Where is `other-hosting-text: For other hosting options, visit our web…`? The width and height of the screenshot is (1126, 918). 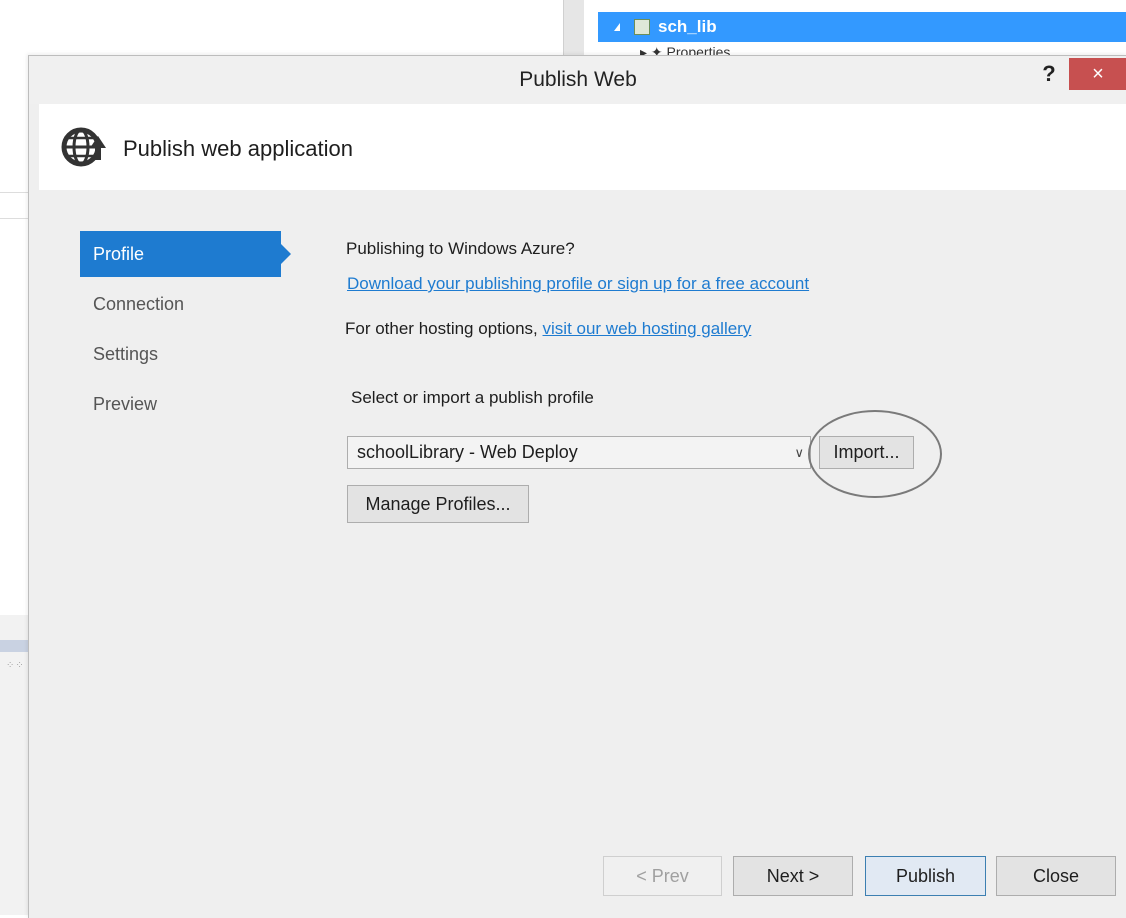 other-hosting-text: For other hosting options, visit our web… is located at coordinates (548, 329).